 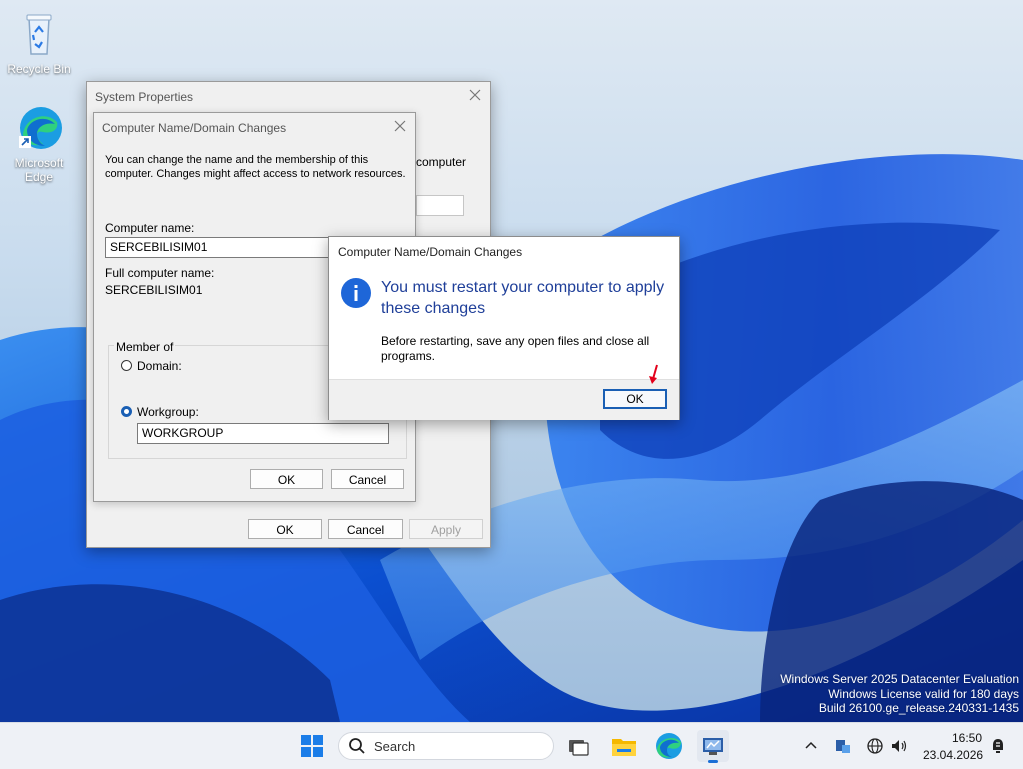 I want to click on start-icon, so click(x=312, y=746).